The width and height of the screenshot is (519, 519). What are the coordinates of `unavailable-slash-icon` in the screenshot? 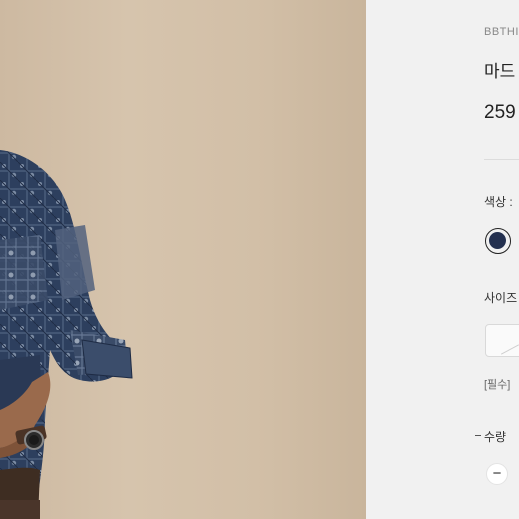 It's located at (509, 349).